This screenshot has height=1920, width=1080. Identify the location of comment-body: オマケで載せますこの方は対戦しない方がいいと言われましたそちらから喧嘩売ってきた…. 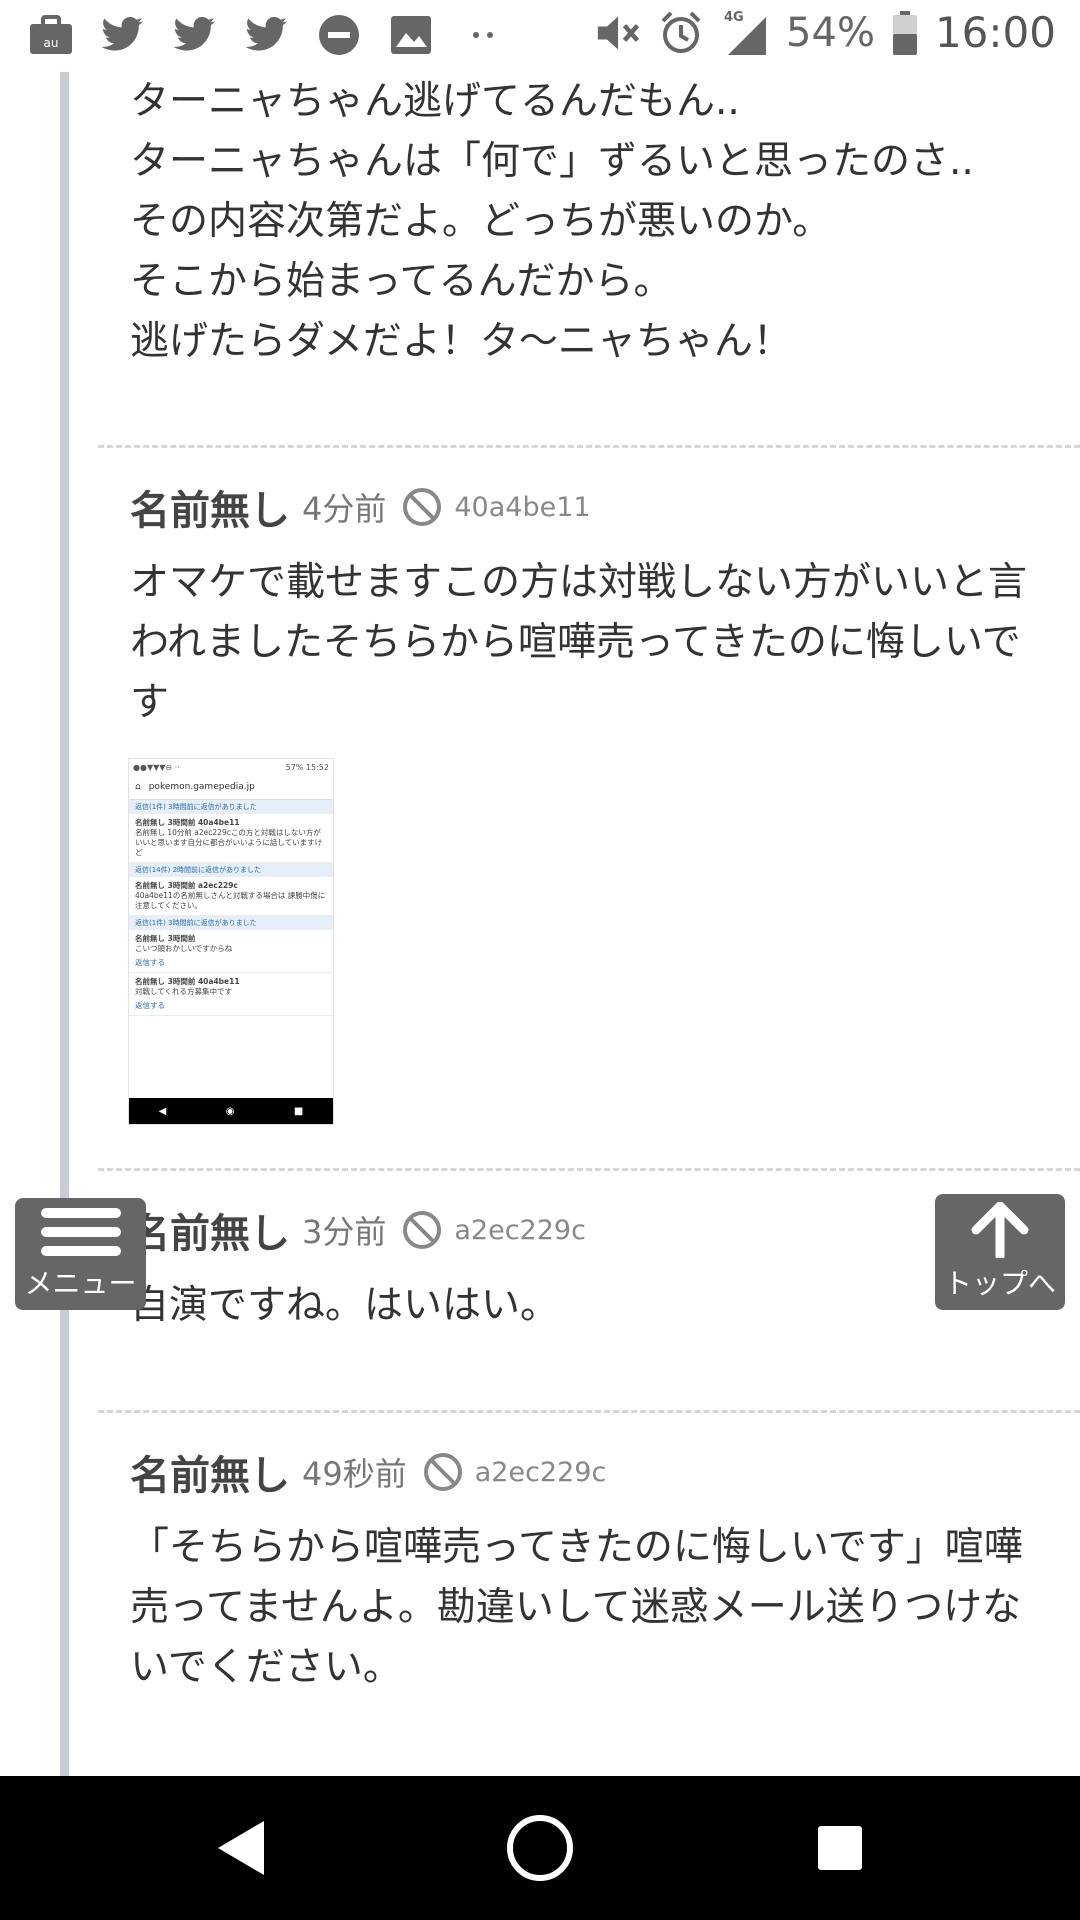
(579, 642).